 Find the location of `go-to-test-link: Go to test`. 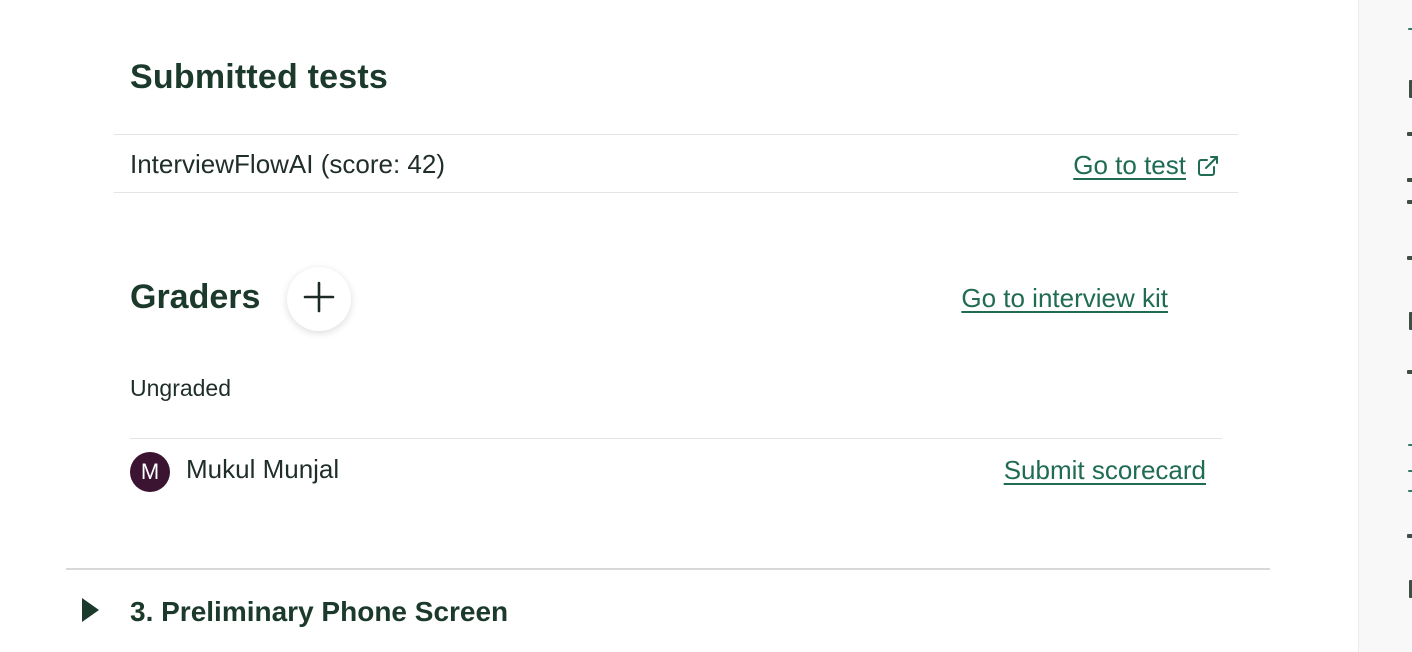

go-to-test-link: Go to test is located at coordinates (1146, 165).